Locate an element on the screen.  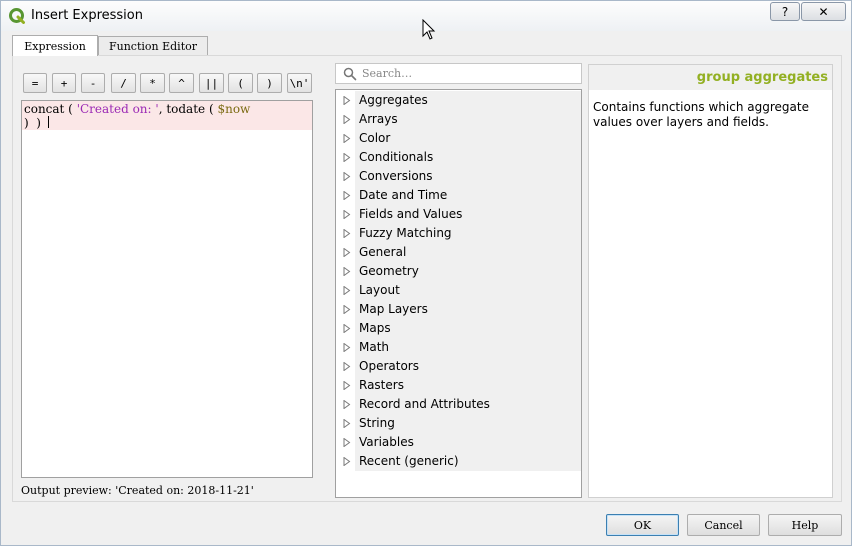
tree-item: Maps is located at coordinates (458, 328).